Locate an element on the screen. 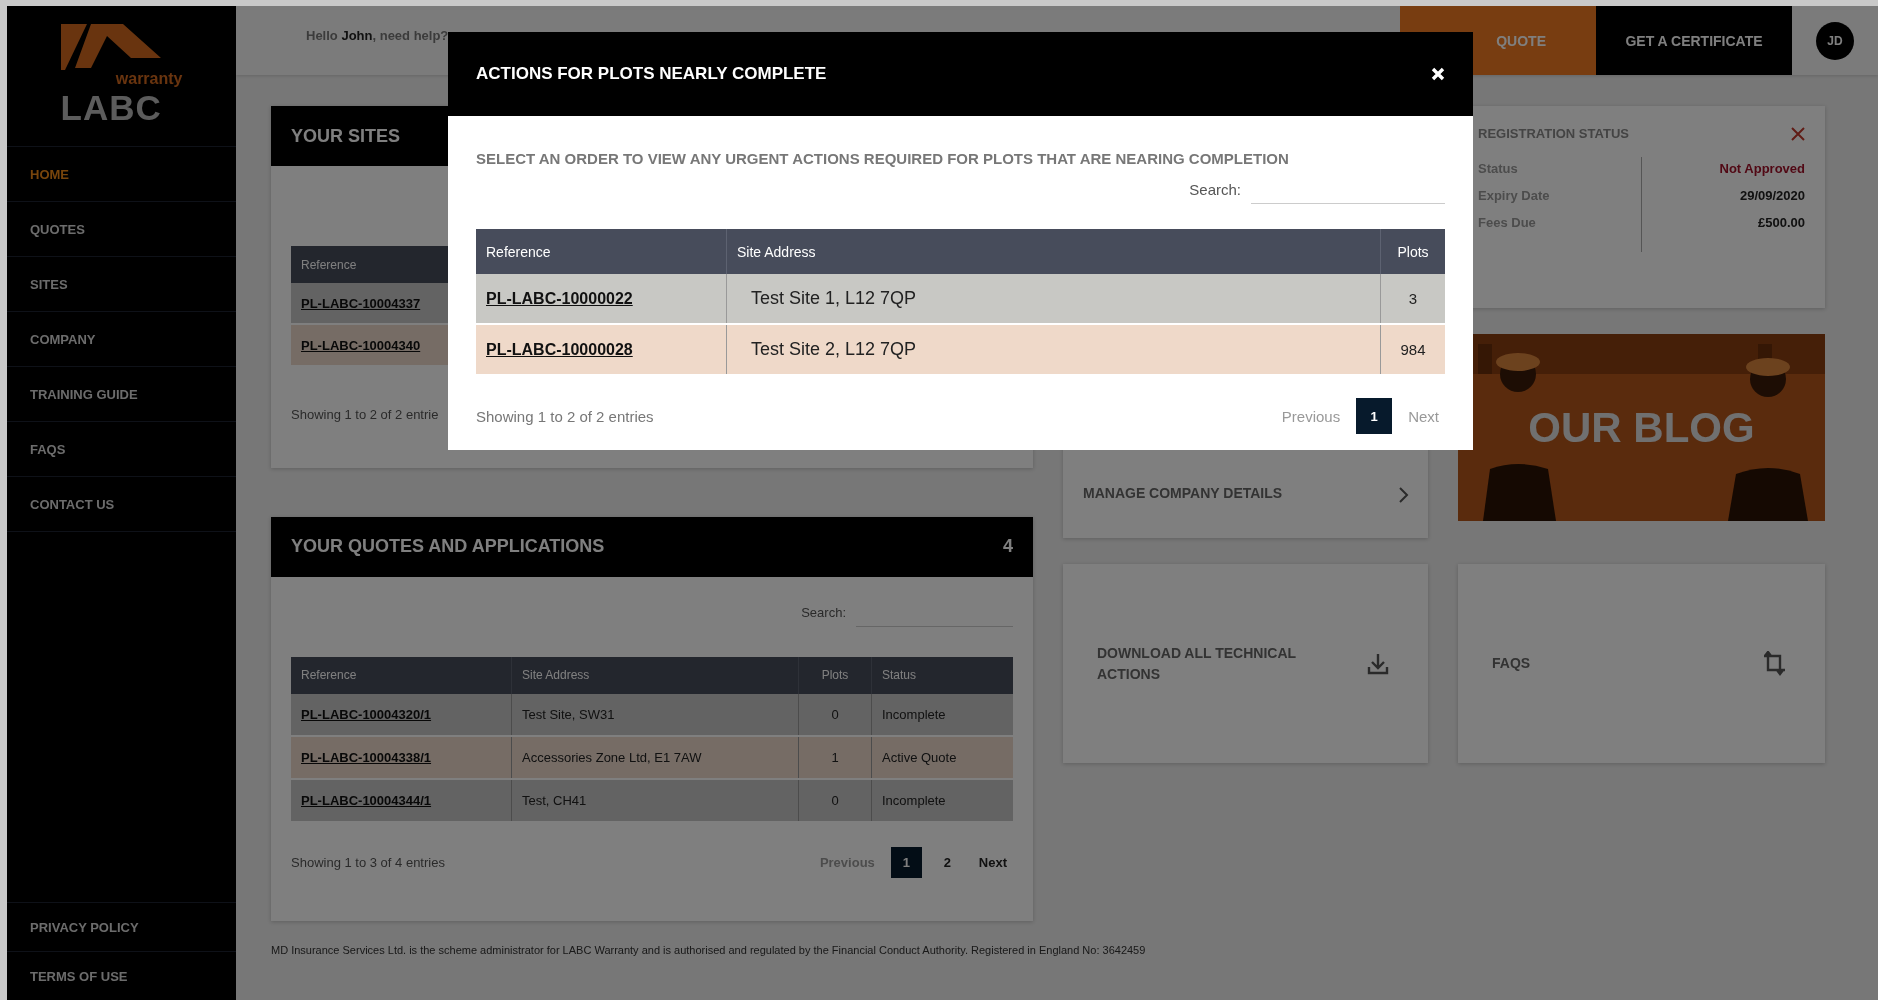 The image size is (1878, 1000). blog-title: OUR BLOG is located at coordinates (1641, 427).